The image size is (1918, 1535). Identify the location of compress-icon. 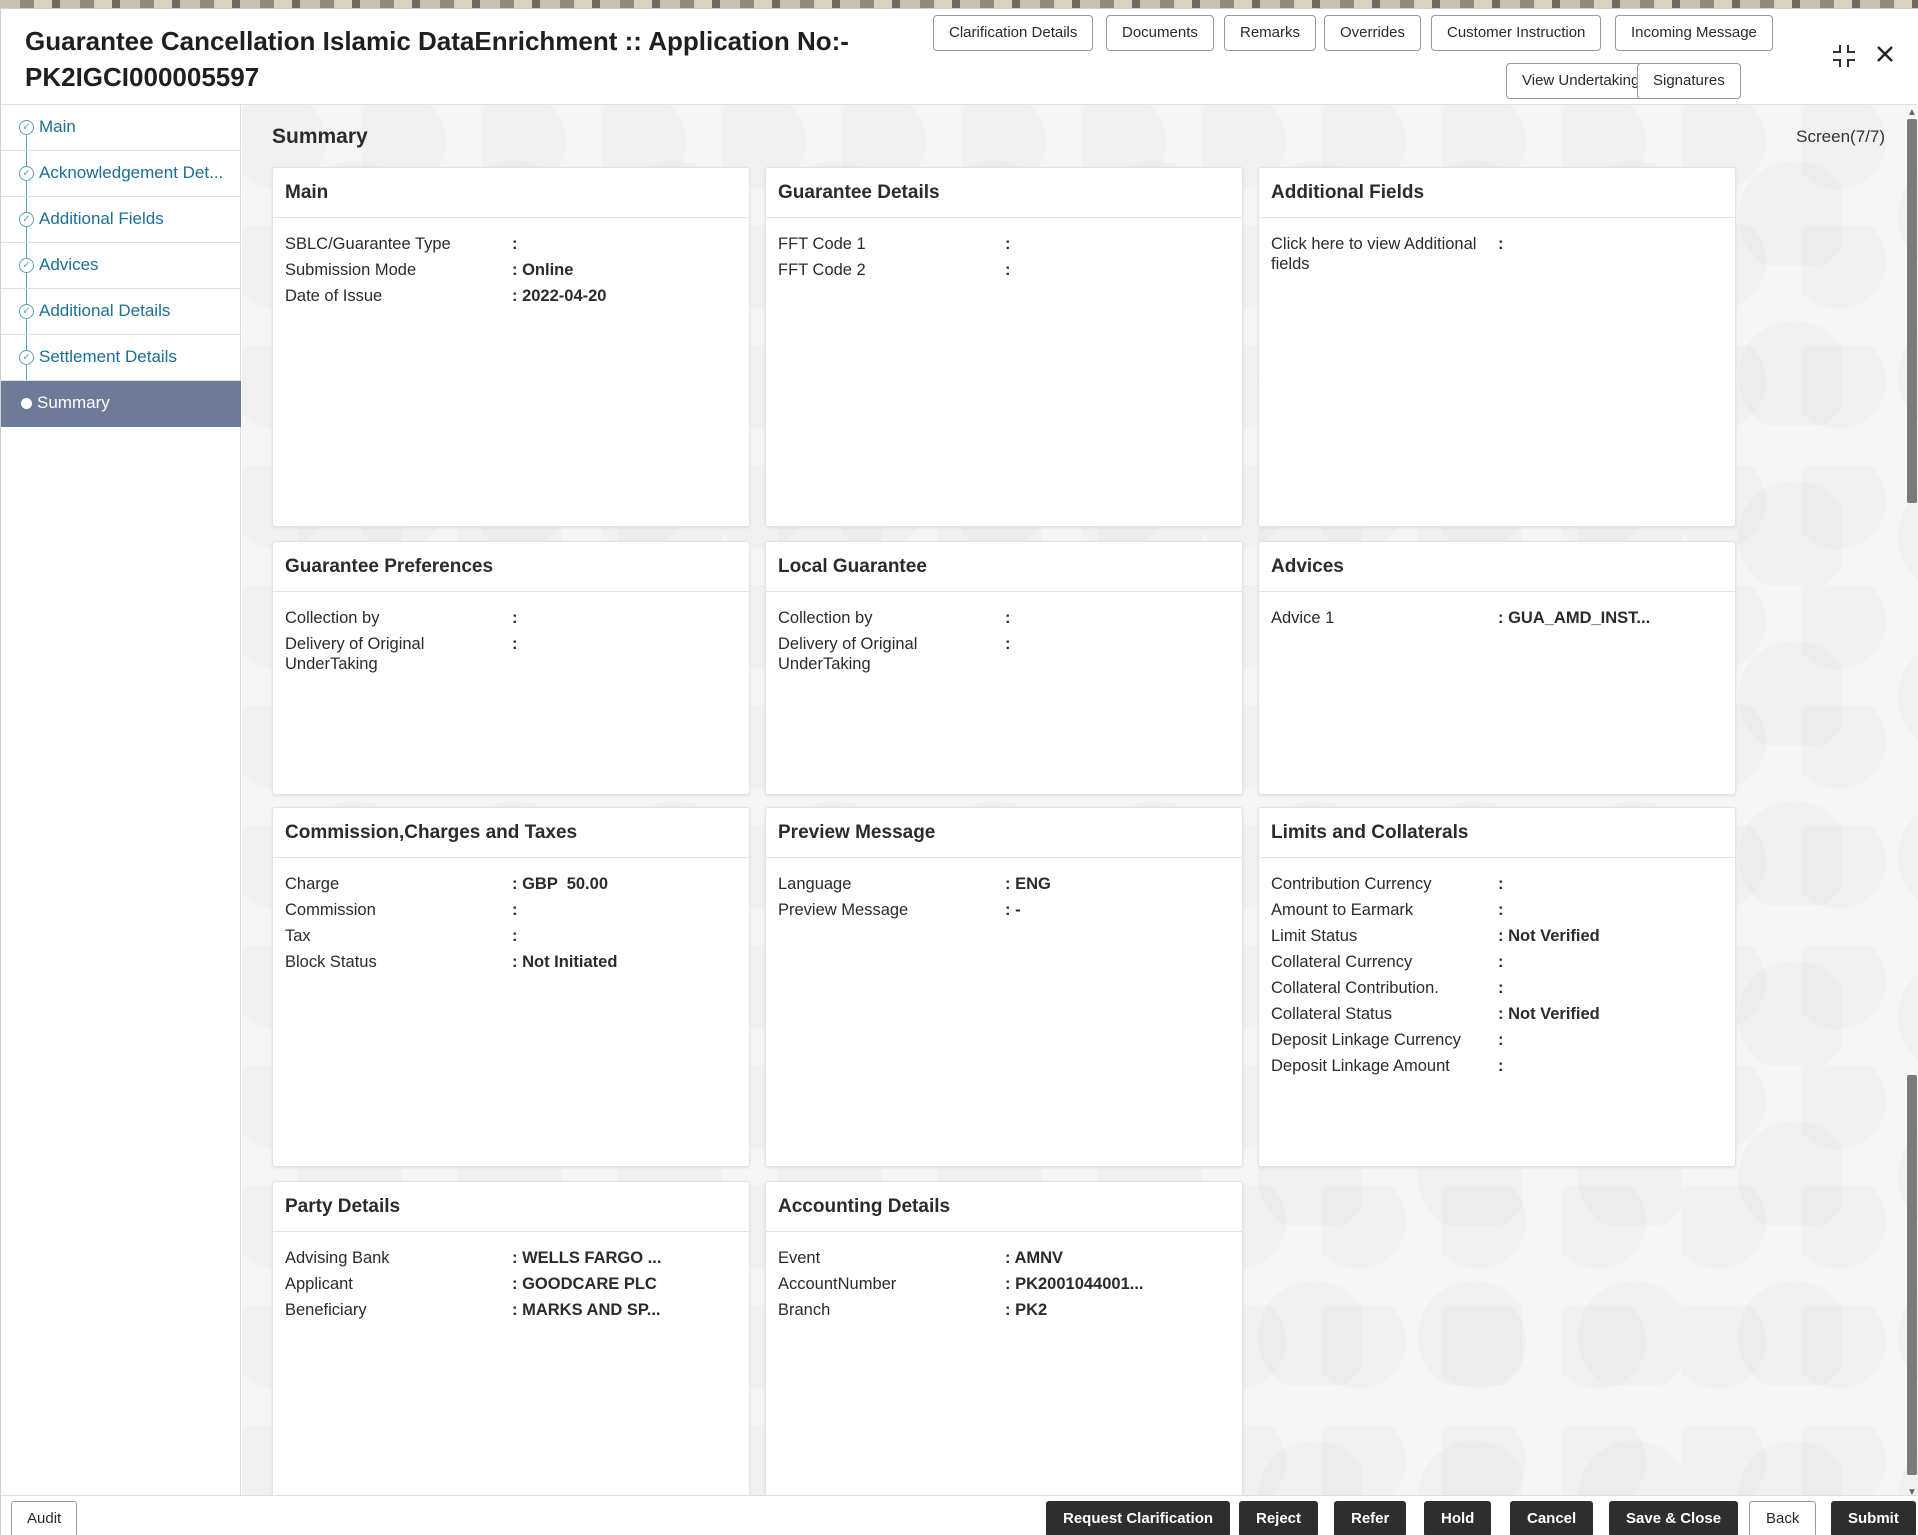
(1844, 60).